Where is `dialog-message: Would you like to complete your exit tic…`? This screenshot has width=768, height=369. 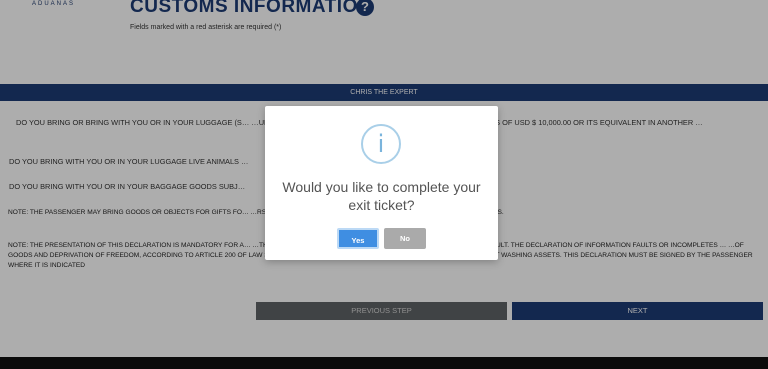 dialog-message: Would you like to complete your exit tic… is located at coordinates (381, 196).